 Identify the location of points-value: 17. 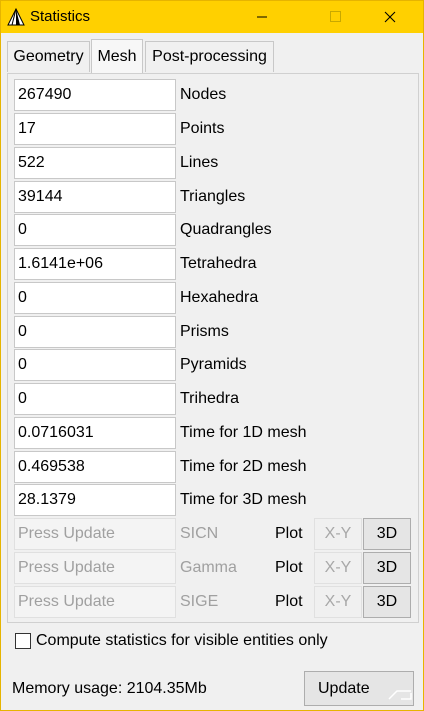
(95, 129).